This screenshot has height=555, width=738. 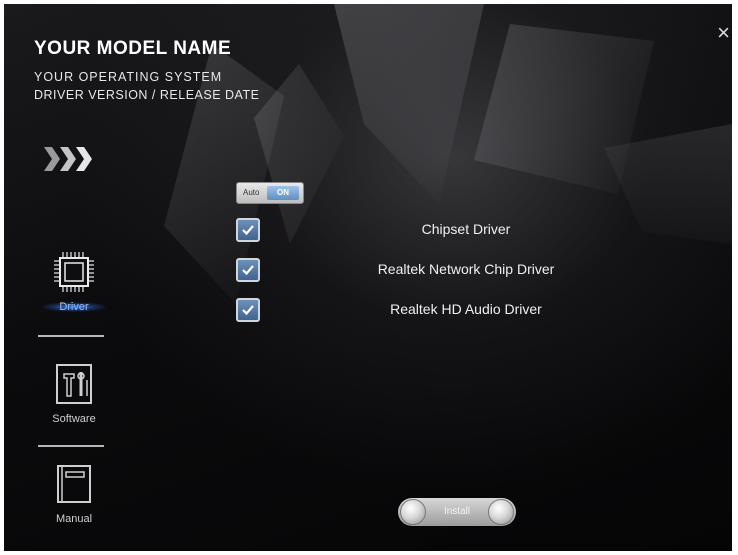 I want to click on auto-toggle-state: ON, so click(x=283, y=193).